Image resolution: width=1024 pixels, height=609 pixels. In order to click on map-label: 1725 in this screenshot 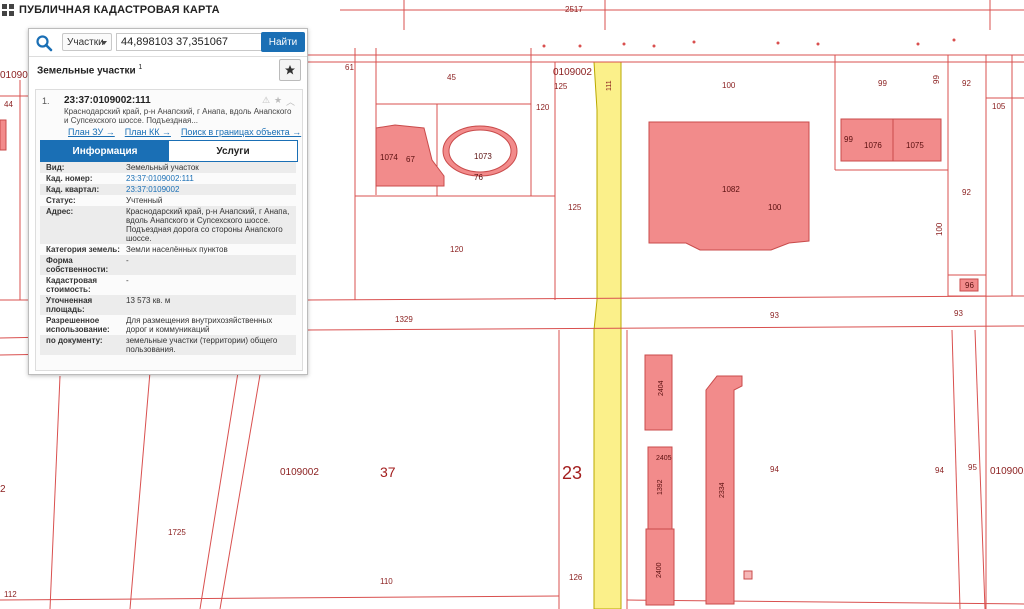, I will do `click(177, 532)`.